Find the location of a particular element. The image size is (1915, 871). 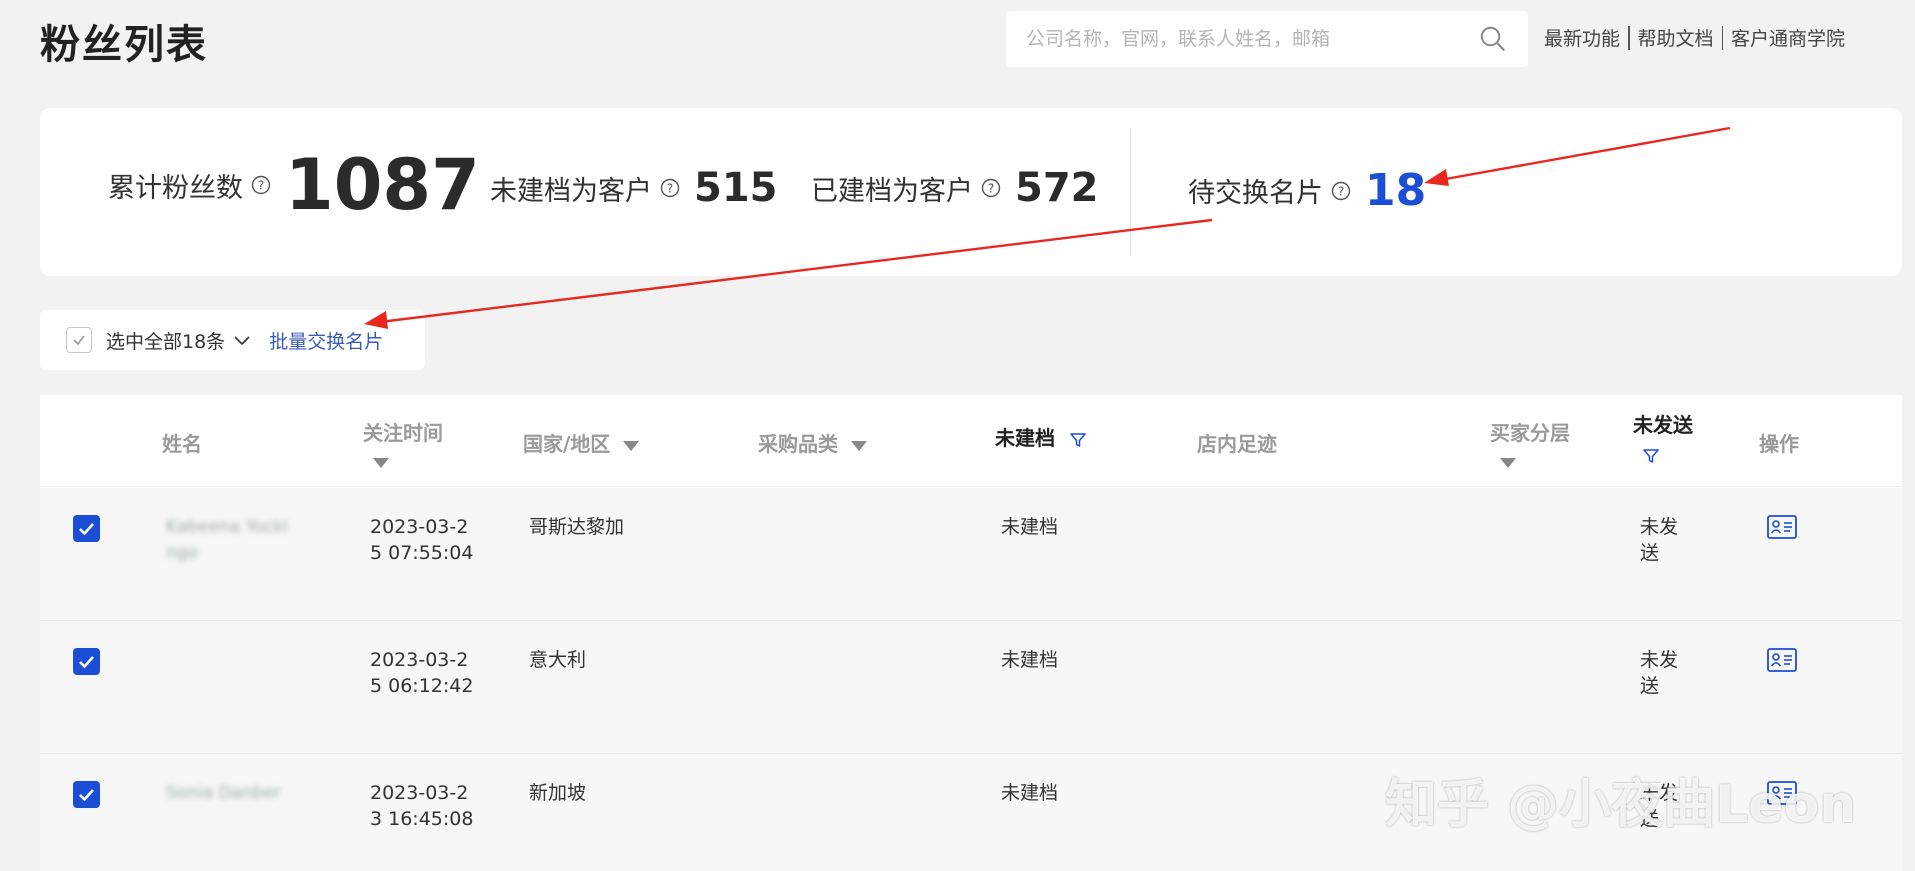

page-title: 粉丝列表 is located at coordinates (124, 45).